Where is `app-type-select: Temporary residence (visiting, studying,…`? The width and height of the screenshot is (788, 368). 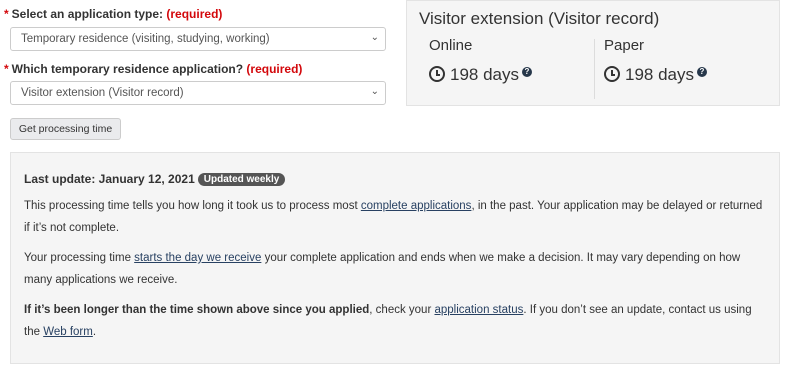 app-type-select: Temporary residence (visiting, studying,… is located at coordinates (198, 39).